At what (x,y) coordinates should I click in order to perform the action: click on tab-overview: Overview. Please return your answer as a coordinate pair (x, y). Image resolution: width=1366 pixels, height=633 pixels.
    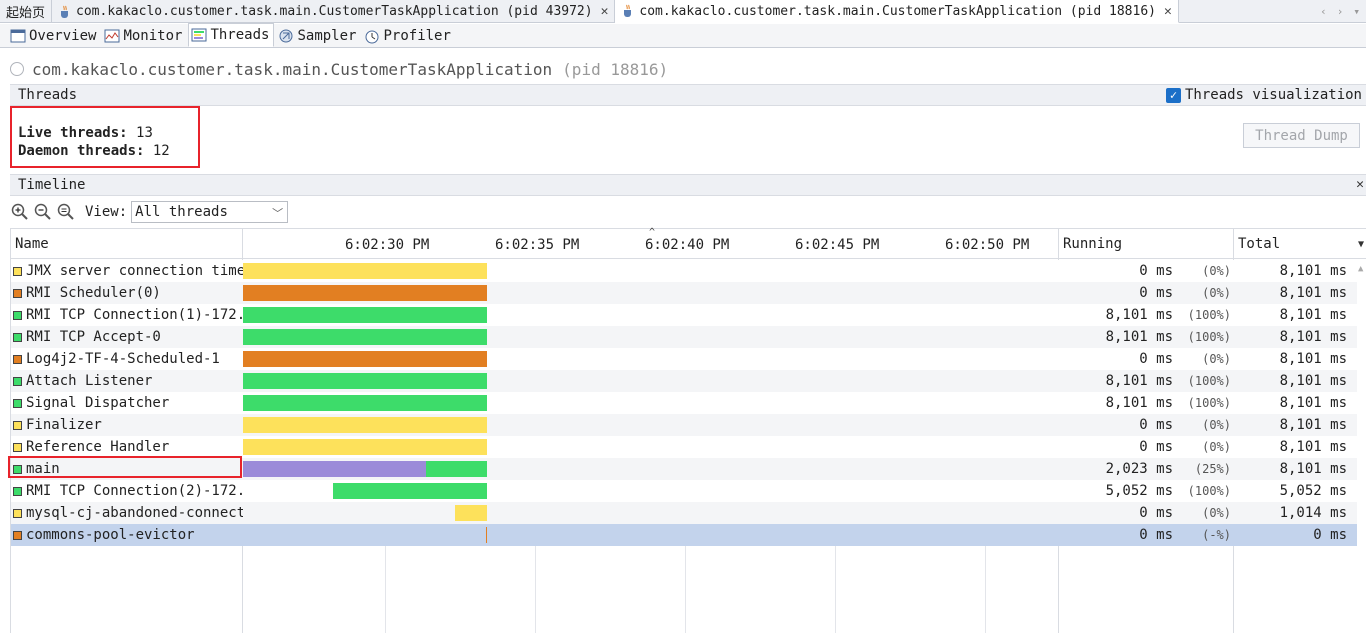
    Looking at the image, I should click on (54, 36).